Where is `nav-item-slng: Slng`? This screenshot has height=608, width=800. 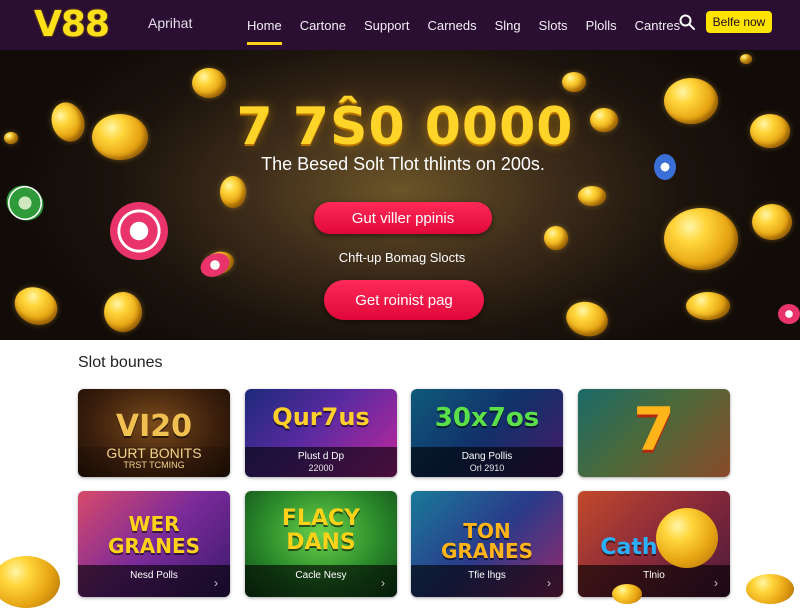 nav-item-slng: Slng is located at coordinates (508, 25).